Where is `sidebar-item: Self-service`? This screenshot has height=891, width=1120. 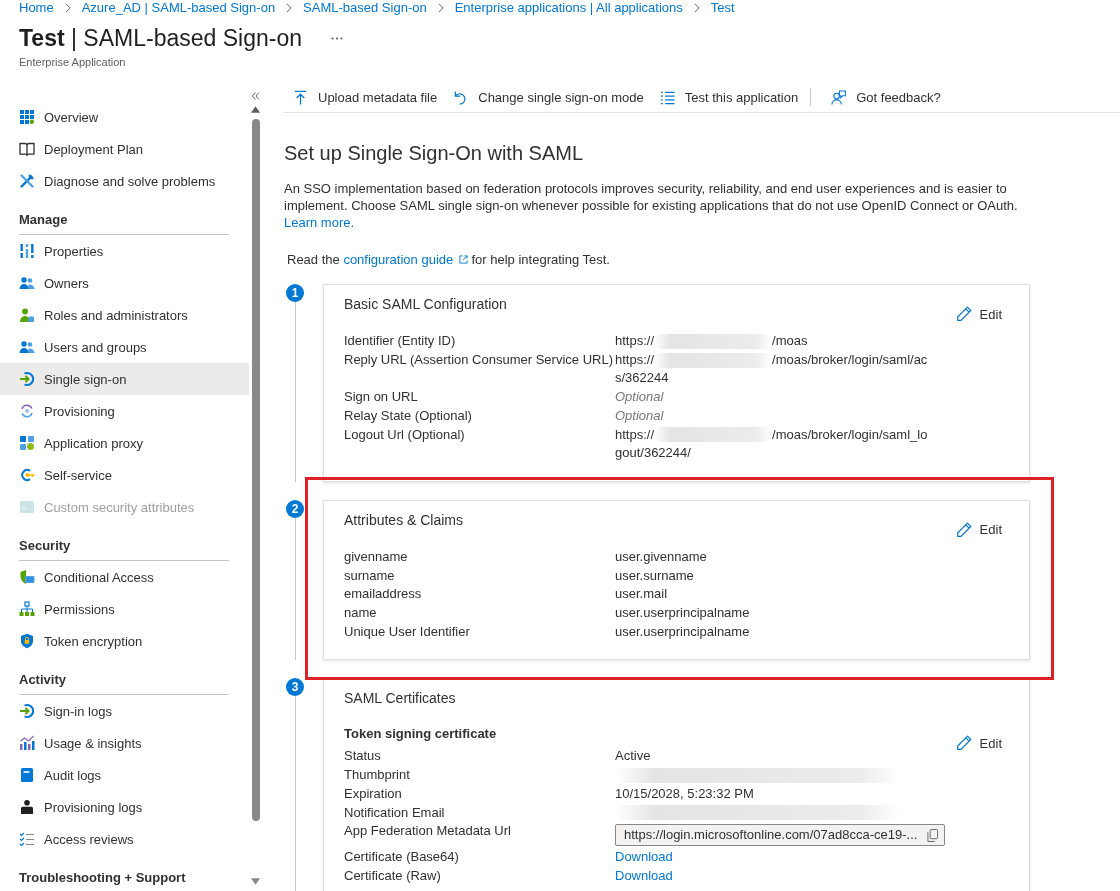 sidebar-item: Self-service is located at coordinates (124, 475).